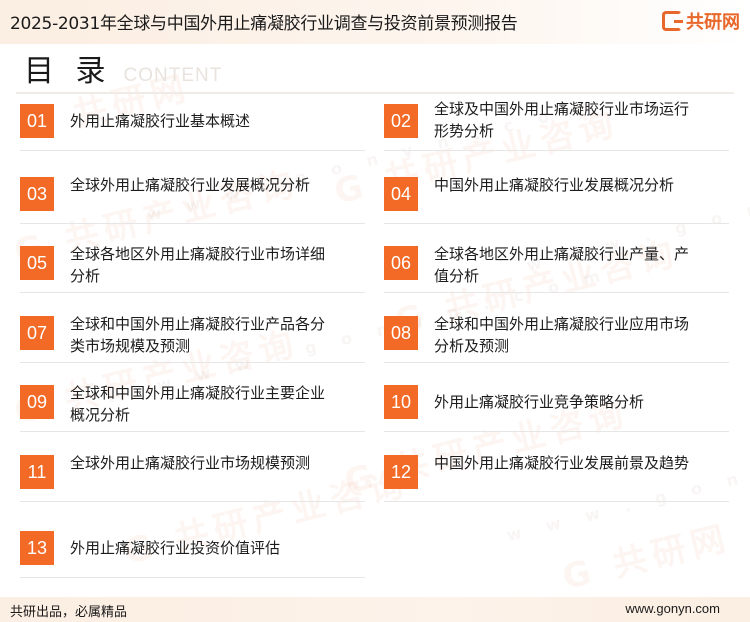 The height and width of the screenshot is (622, 750). I want to click on toc-item-number: 11, so click(37, 472).